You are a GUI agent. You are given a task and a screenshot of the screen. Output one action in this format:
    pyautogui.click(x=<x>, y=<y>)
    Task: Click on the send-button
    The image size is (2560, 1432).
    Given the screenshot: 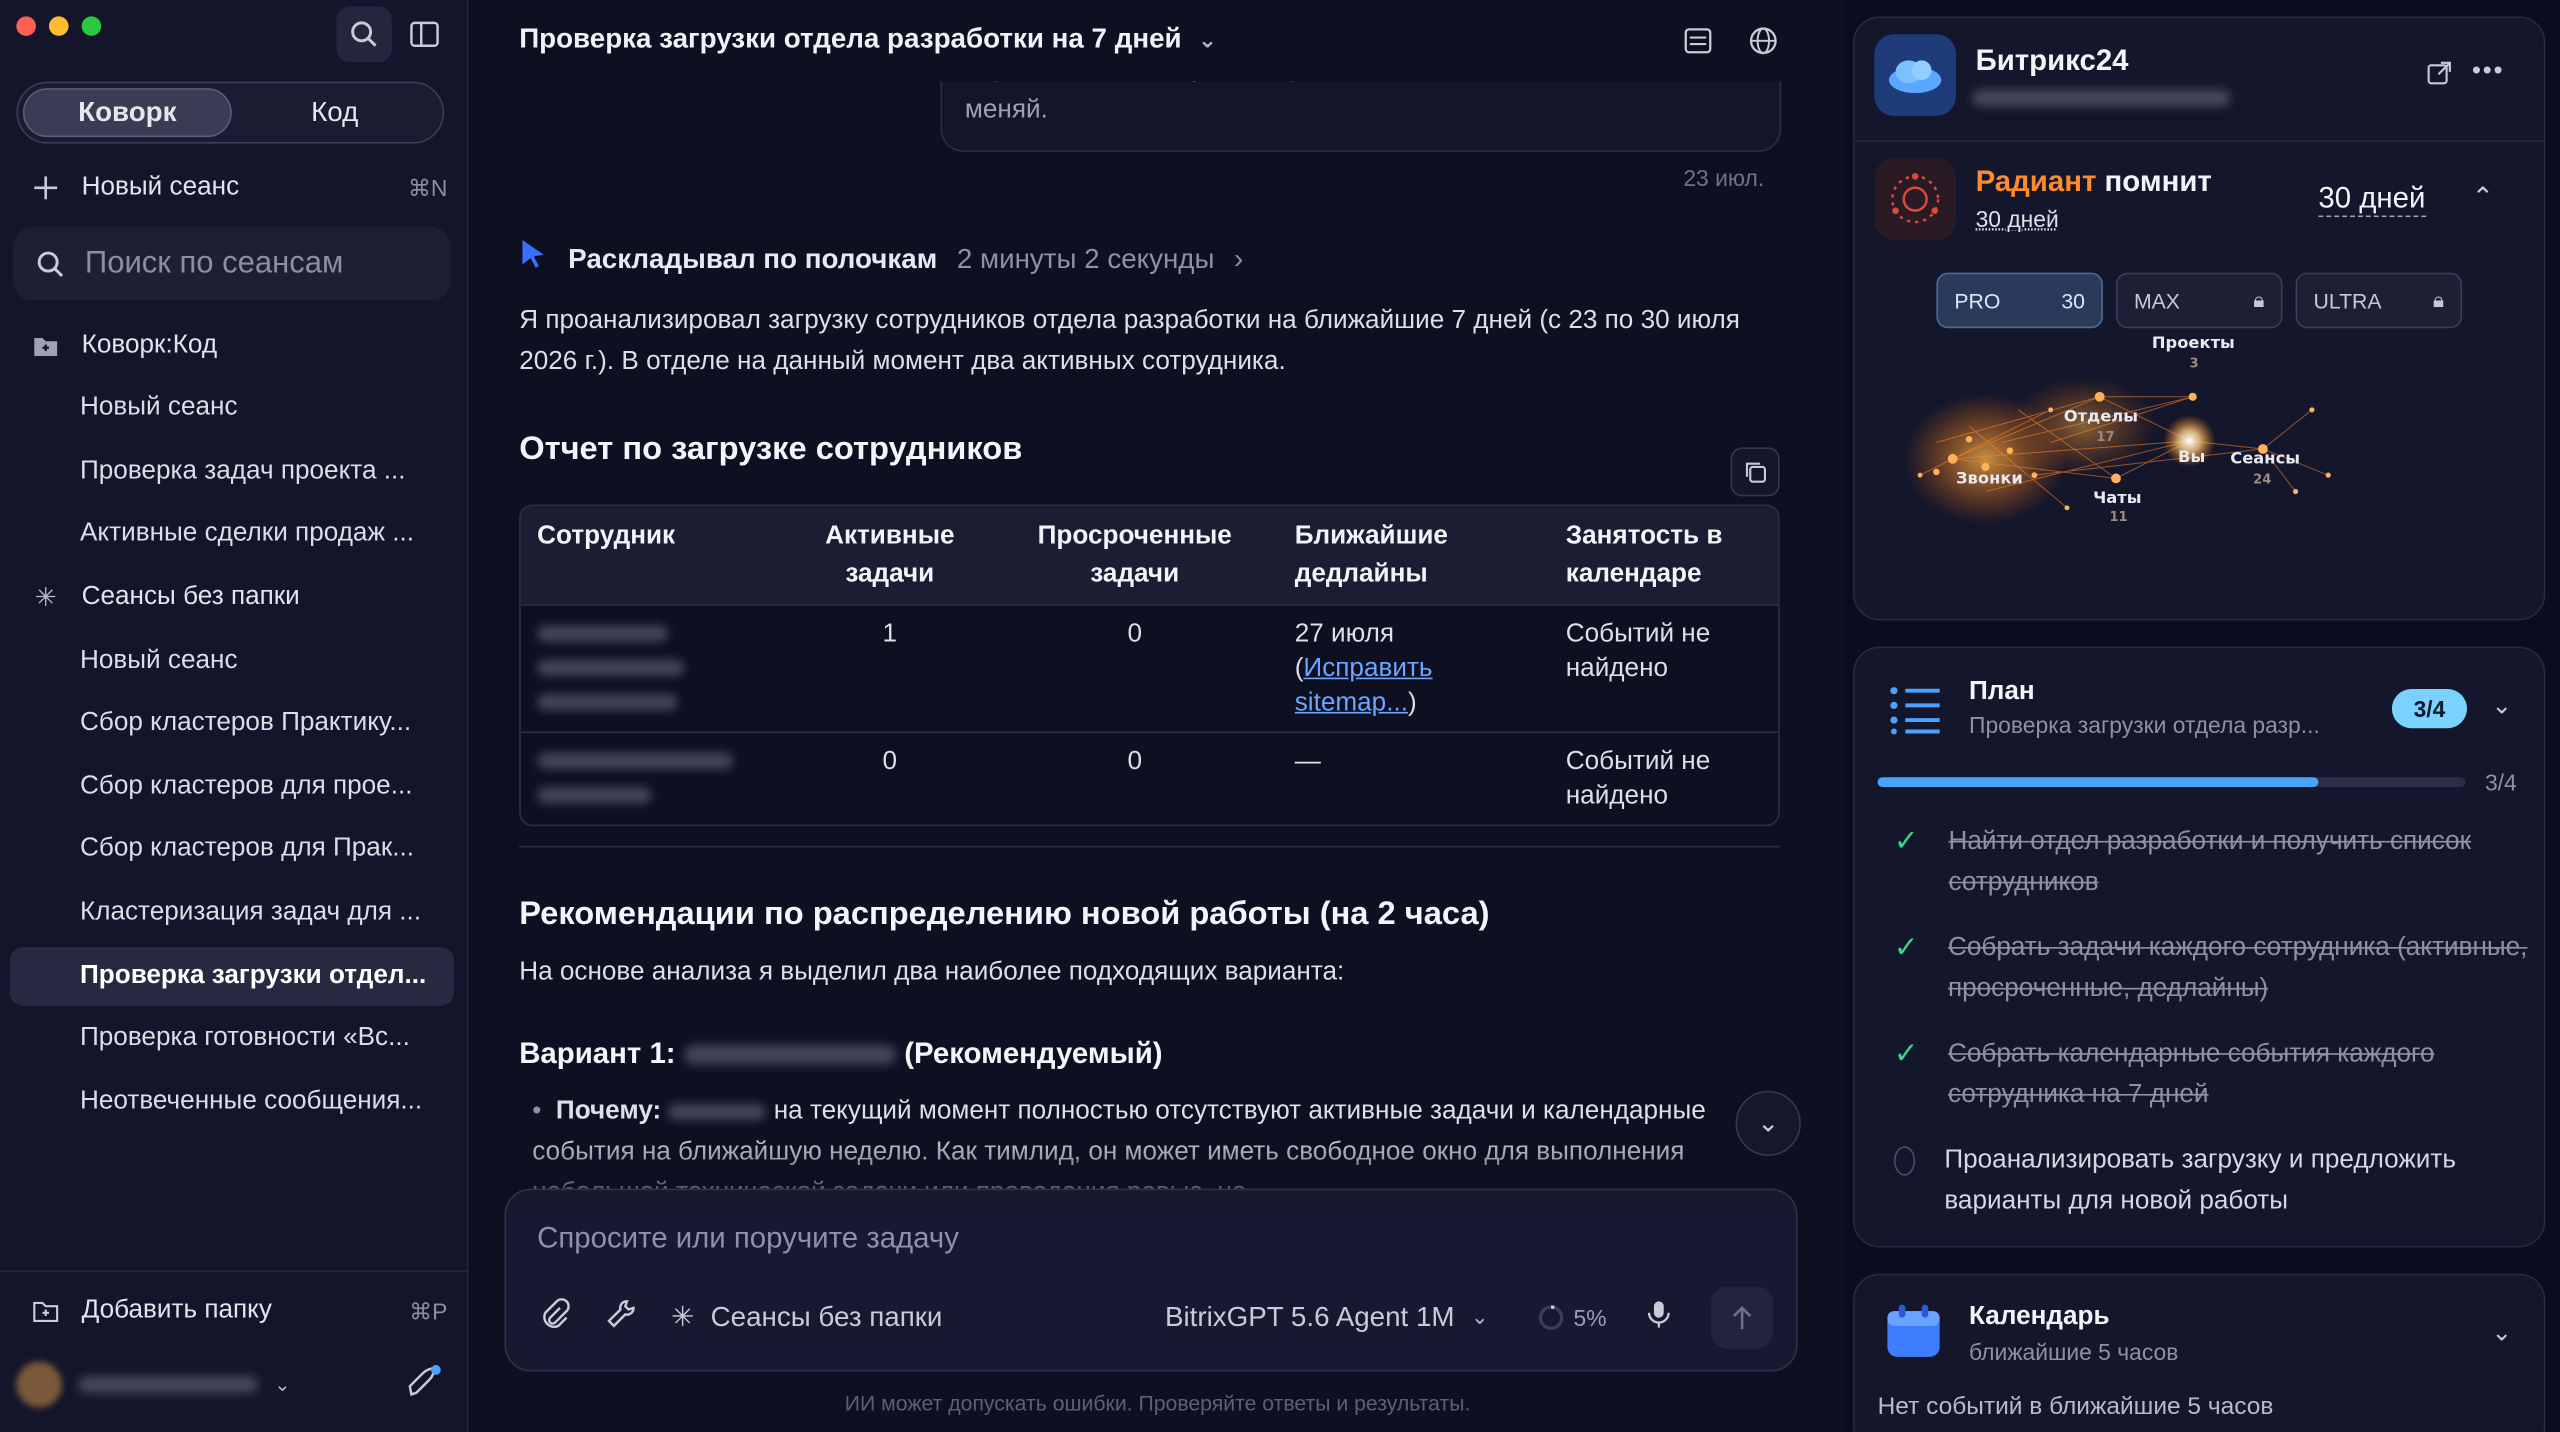 What is the action you would take?
    pyautogui.click(x=1742, y=1317)
    